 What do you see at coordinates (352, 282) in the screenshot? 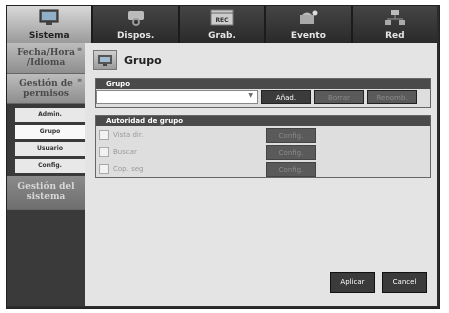
I see `apply-button: Aplicar` at bounding box center [352, 282].